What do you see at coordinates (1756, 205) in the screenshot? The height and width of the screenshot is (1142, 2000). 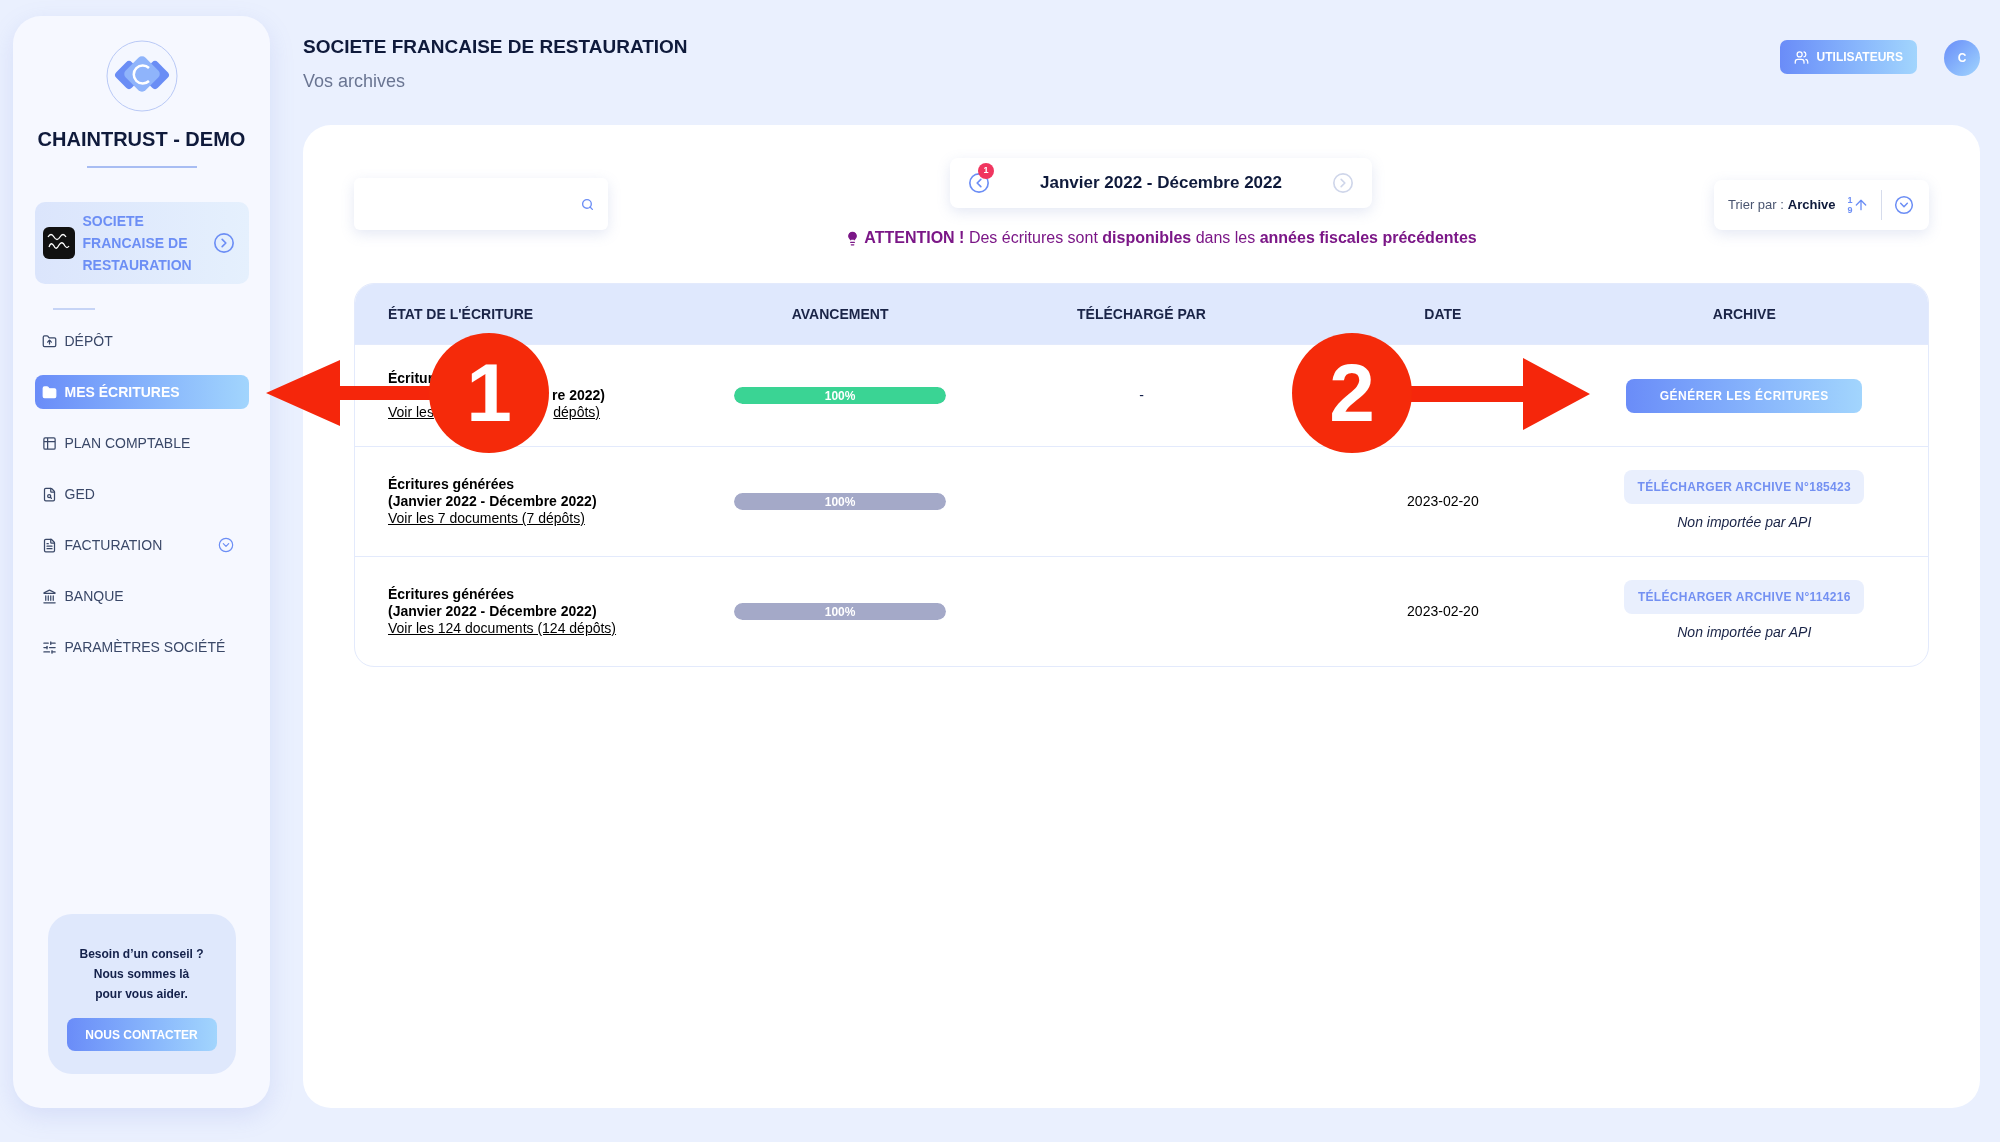 I see `sort-label: Trier par :` at bounding box center [1756, 205].